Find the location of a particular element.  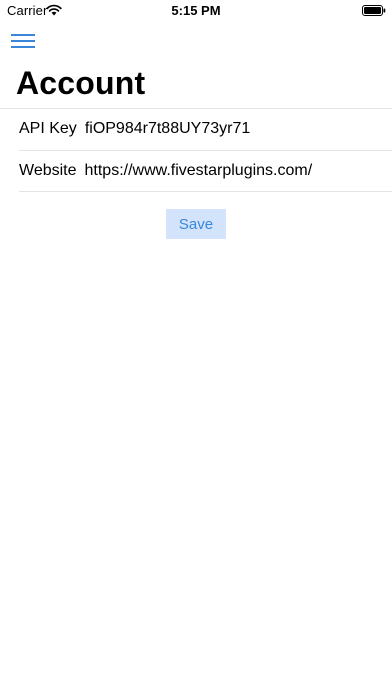

api-key-row: API Key is located at coordinates (205, 129).